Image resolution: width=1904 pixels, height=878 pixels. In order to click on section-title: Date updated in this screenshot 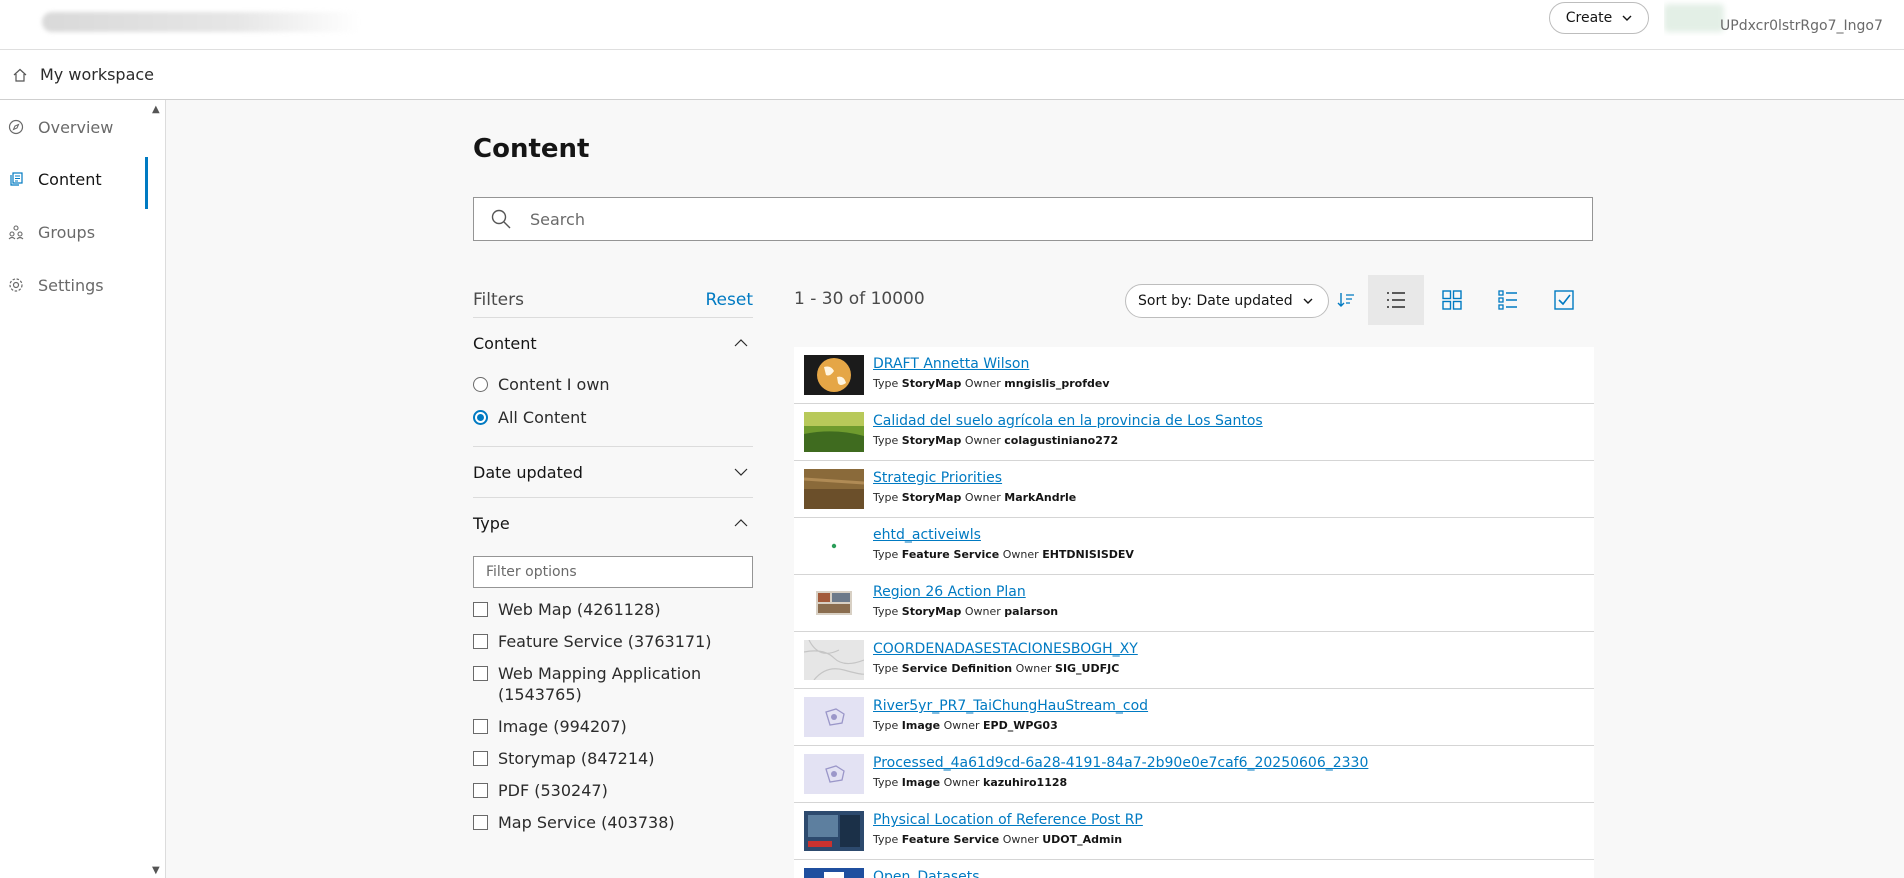, I will do `click(528, 472)`.